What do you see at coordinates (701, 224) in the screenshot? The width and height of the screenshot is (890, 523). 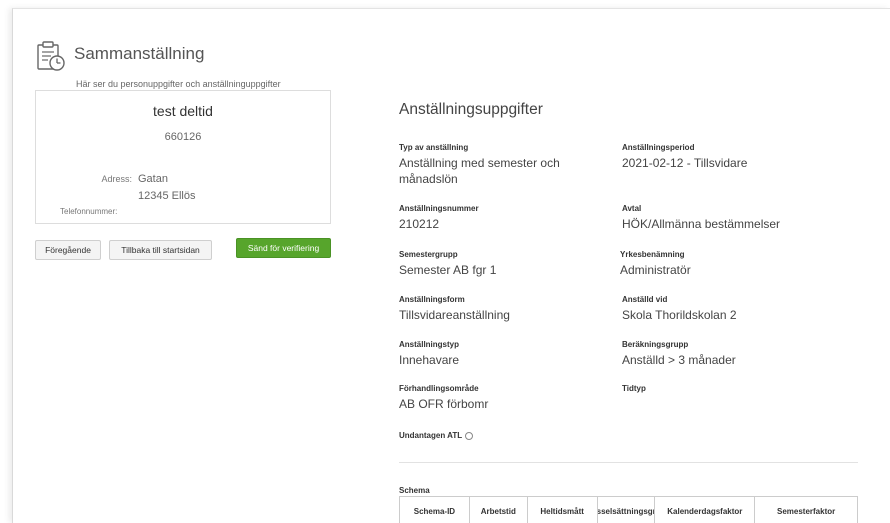 I see `field-value-avtal: HÖK/Allmänna bestämmelser` at bounding box center [701, 224].